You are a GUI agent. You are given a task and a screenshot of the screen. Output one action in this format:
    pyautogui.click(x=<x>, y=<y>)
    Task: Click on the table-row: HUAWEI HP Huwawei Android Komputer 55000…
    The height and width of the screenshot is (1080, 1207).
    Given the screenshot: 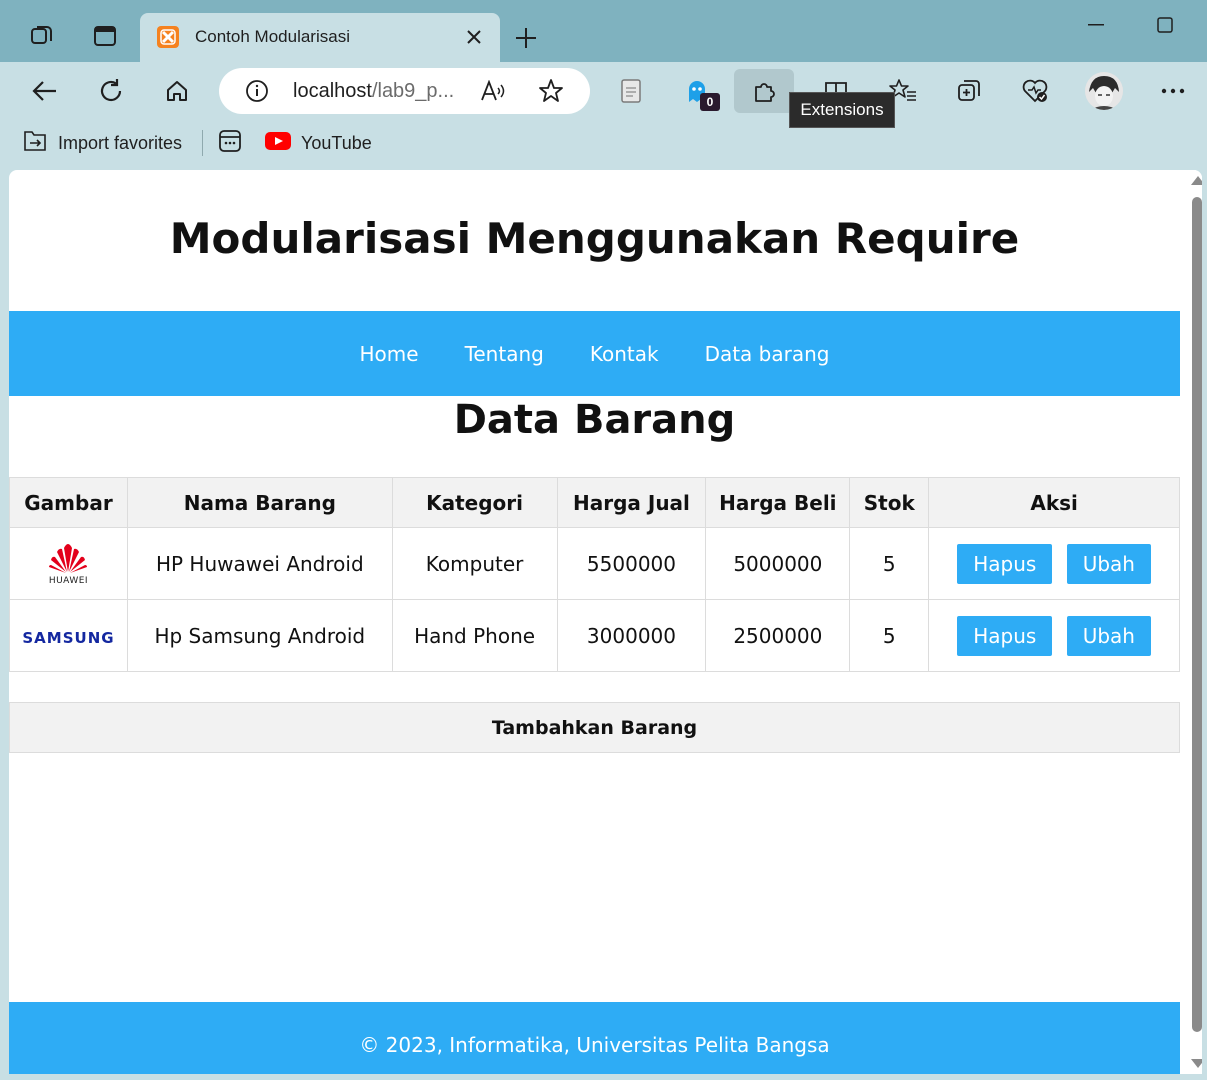 What is the action you would take?
    pyautogui.click(x=594, y=563)
    